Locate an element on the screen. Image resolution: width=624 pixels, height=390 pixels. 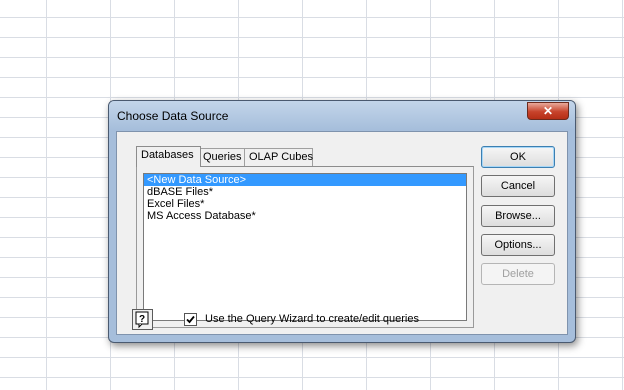
tab-queries: Queries is located at coordinates (222, 157).